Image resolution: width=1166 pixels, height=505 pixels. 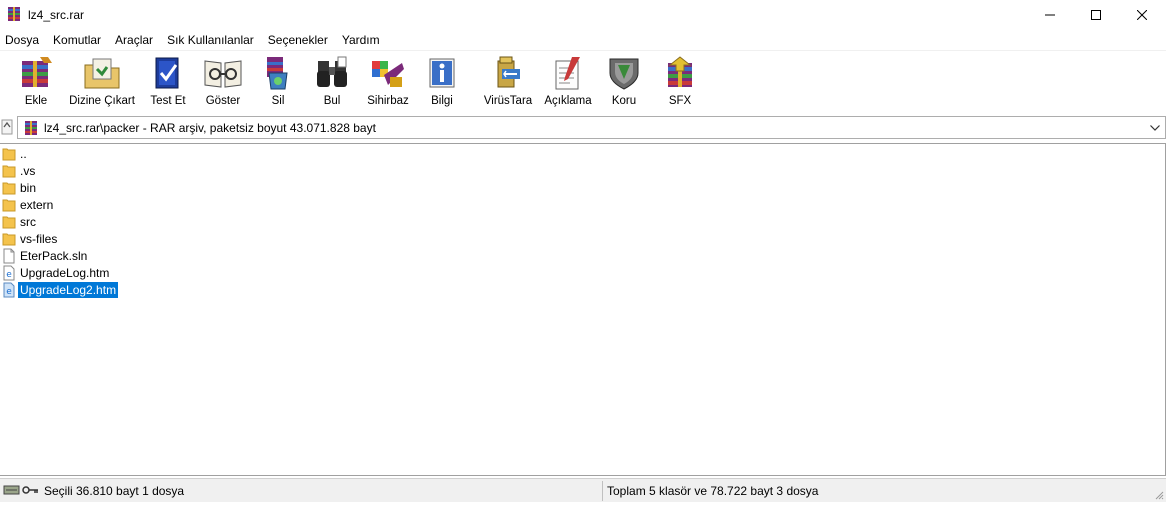 I want to click on chevron-down-icon, so click(x=1154, y=127).